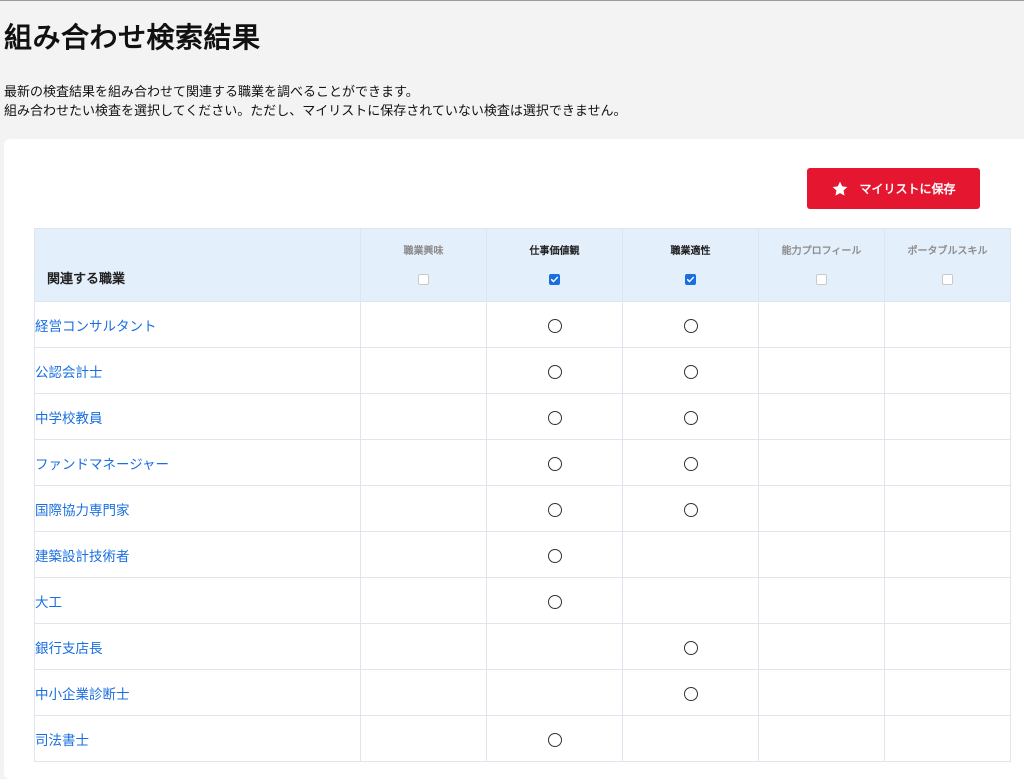 This screenshot has height=779, width=1024. Describe the element at coordinates (197, 265) in the screenshot. I see `occupation-column-header: 関連する職業` at that location.